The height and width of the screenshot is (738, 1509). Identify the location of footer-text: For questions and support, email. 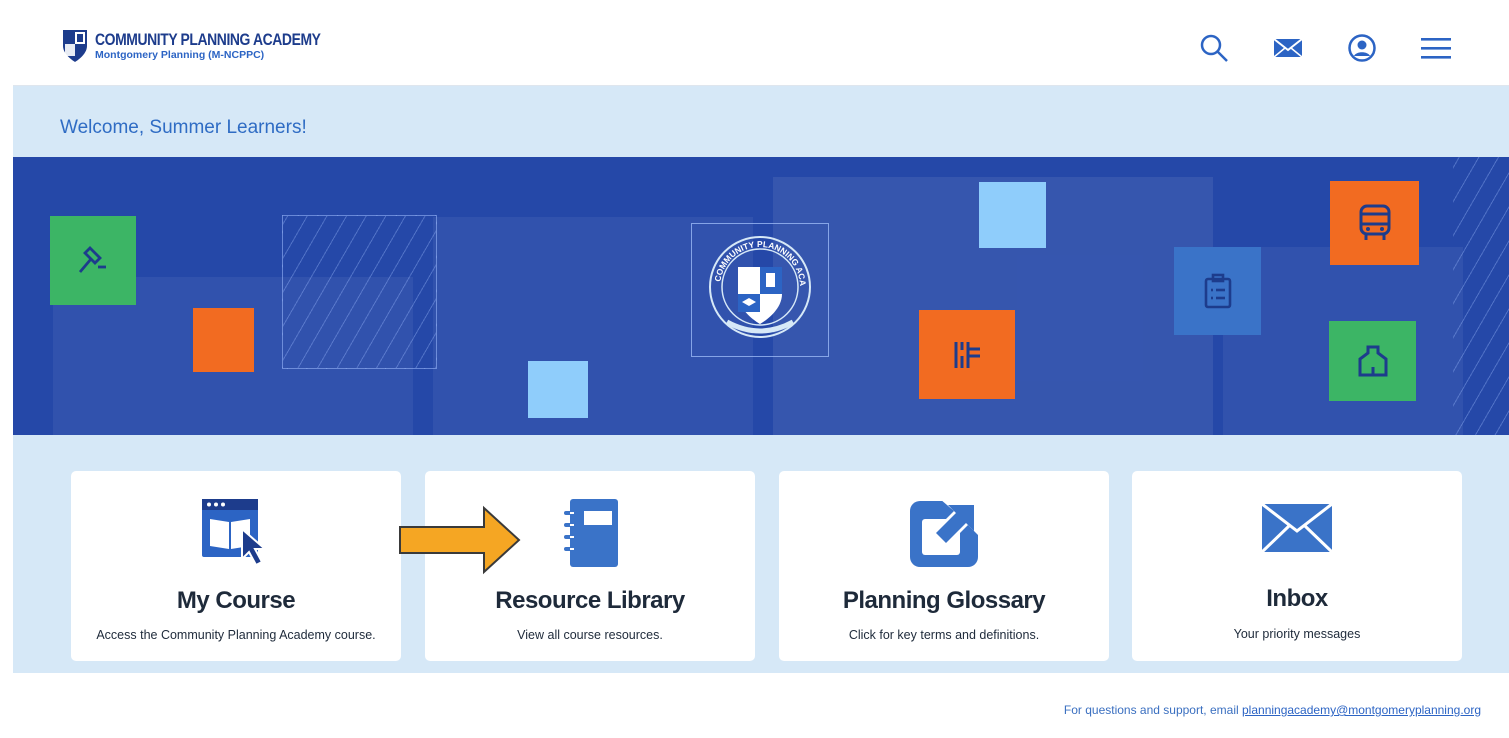
(1152, 710).